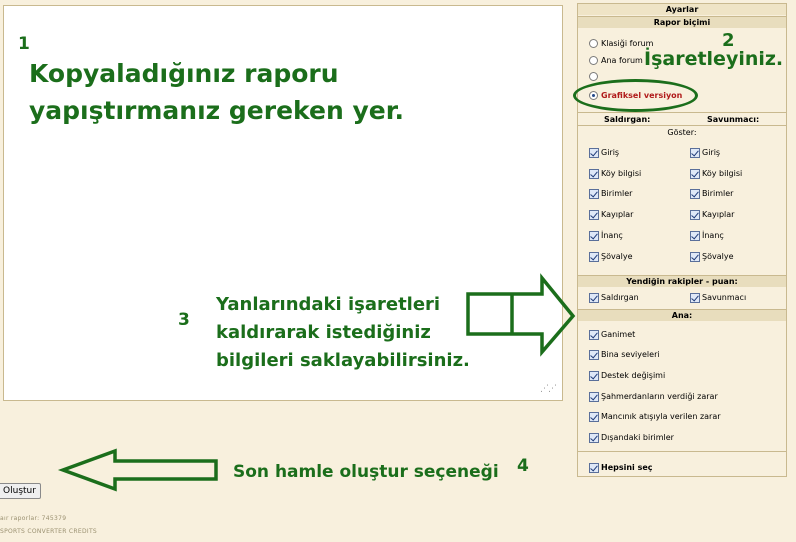 This screenshot has width=796, height=542. I want to click on checkbox-label: Hepsini seç, so click(627, 467).